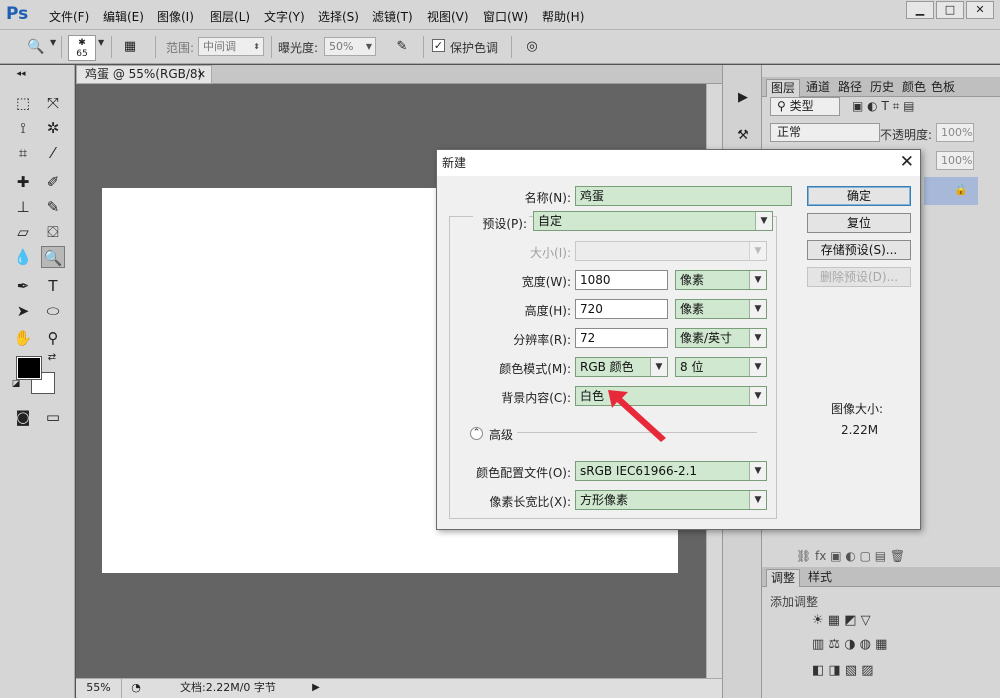 This screenshot has width=1000, height=698. What do you see at coordinates (23, 417) in the screenshot?
I see `quick-mask-icon: ◙` at bounding box center [23, 417].